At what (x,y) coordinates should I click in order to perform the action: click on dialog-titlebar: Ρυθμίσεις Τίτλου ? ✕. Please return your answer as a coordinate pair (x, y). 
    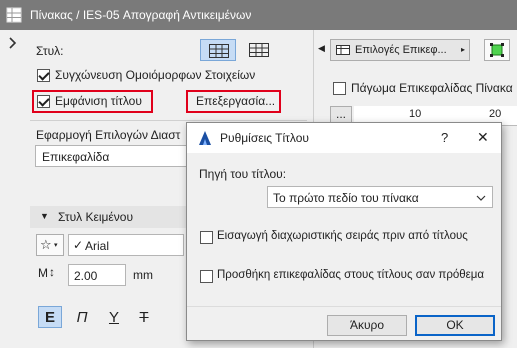
    Looking at the image, I should click on (344, 138).